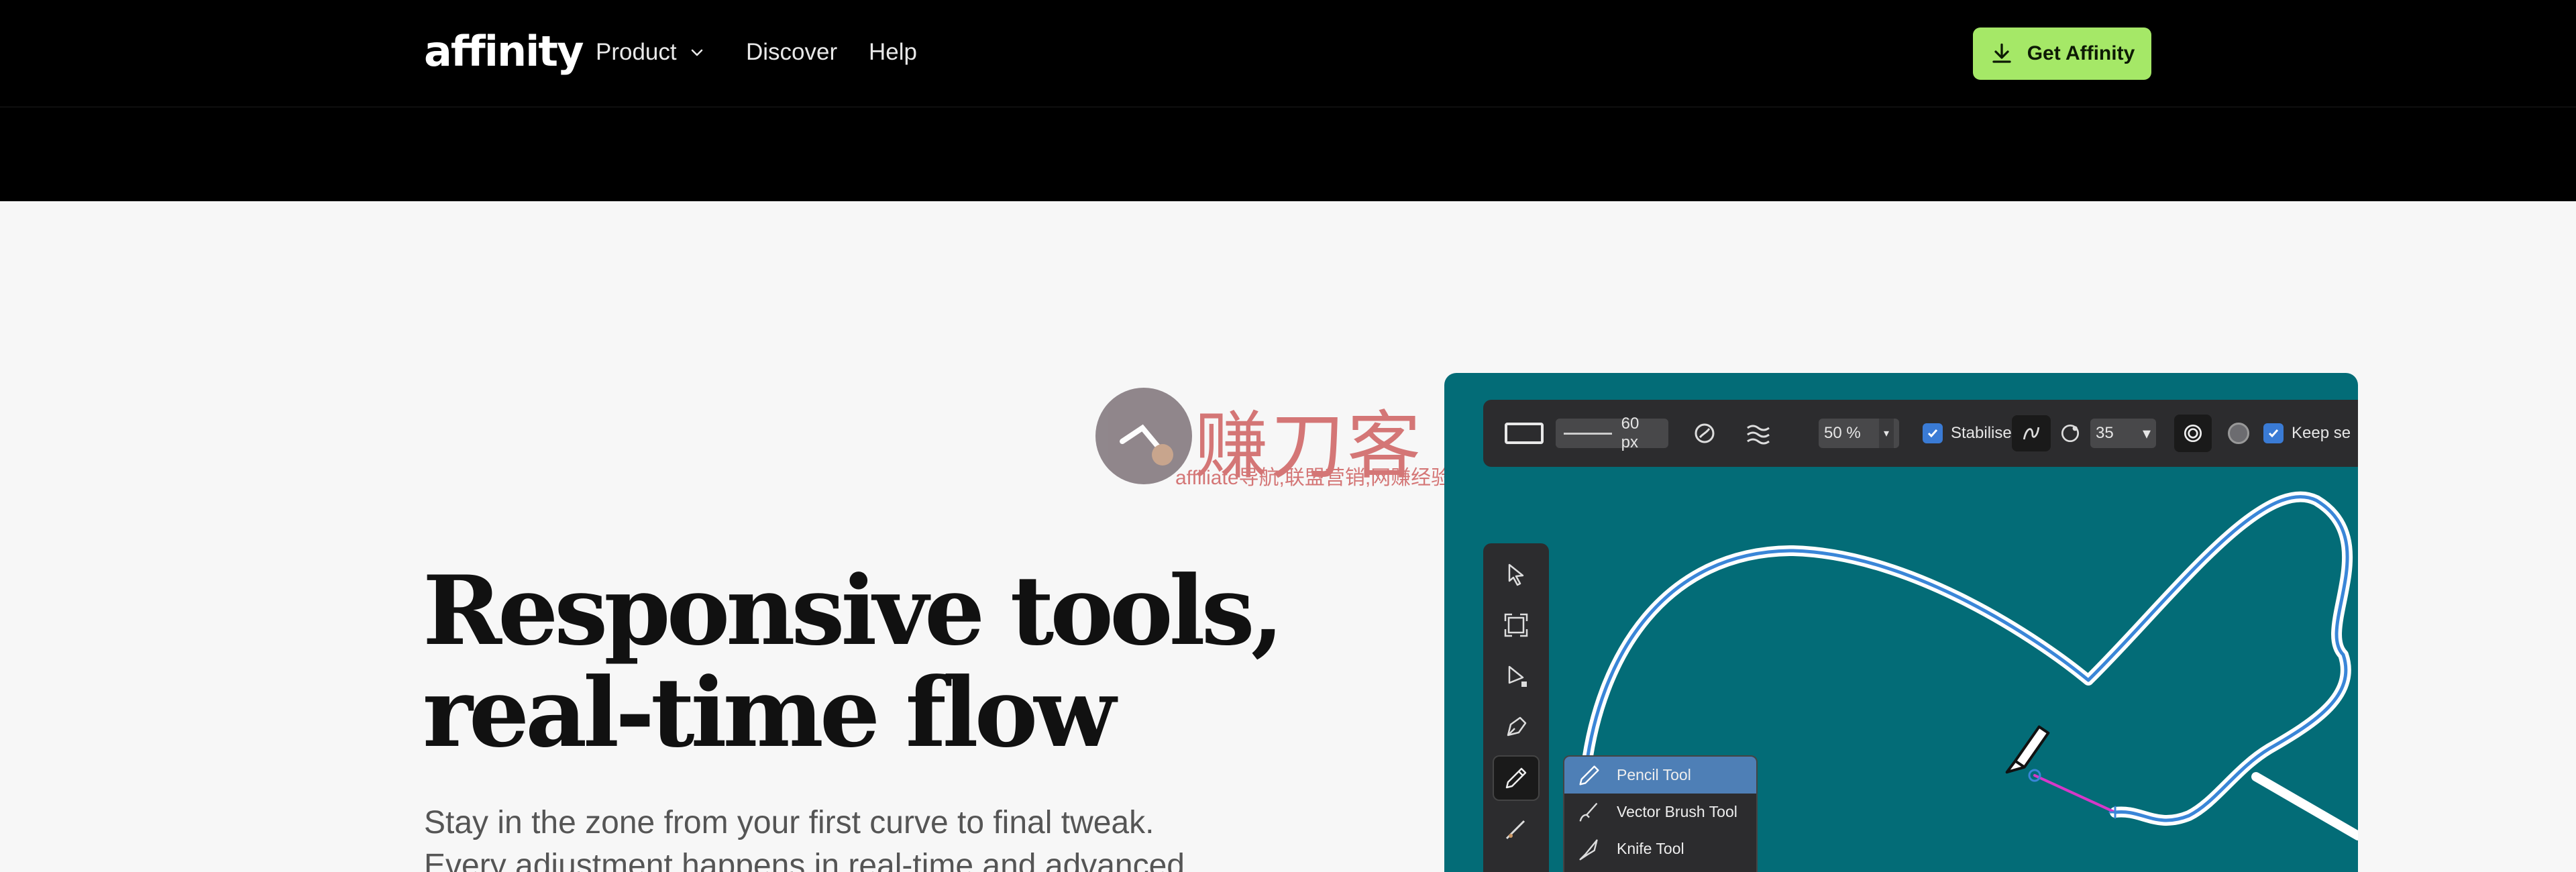  I want to click on pencil-tool-icon, so click(1516, 778).